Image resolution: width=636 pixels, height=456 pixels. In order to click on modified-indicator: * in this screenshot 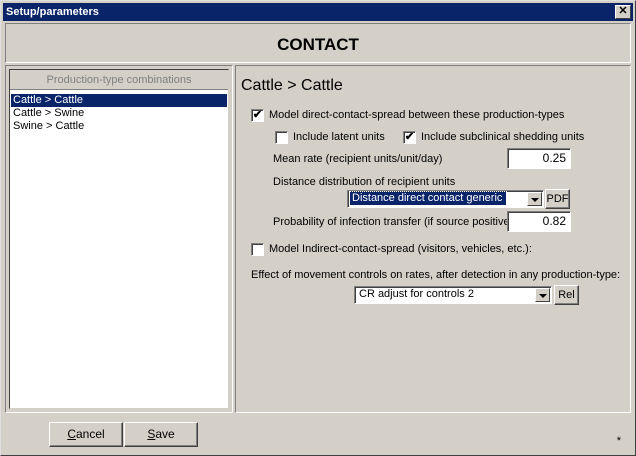, I will do `click(618, 441)`.